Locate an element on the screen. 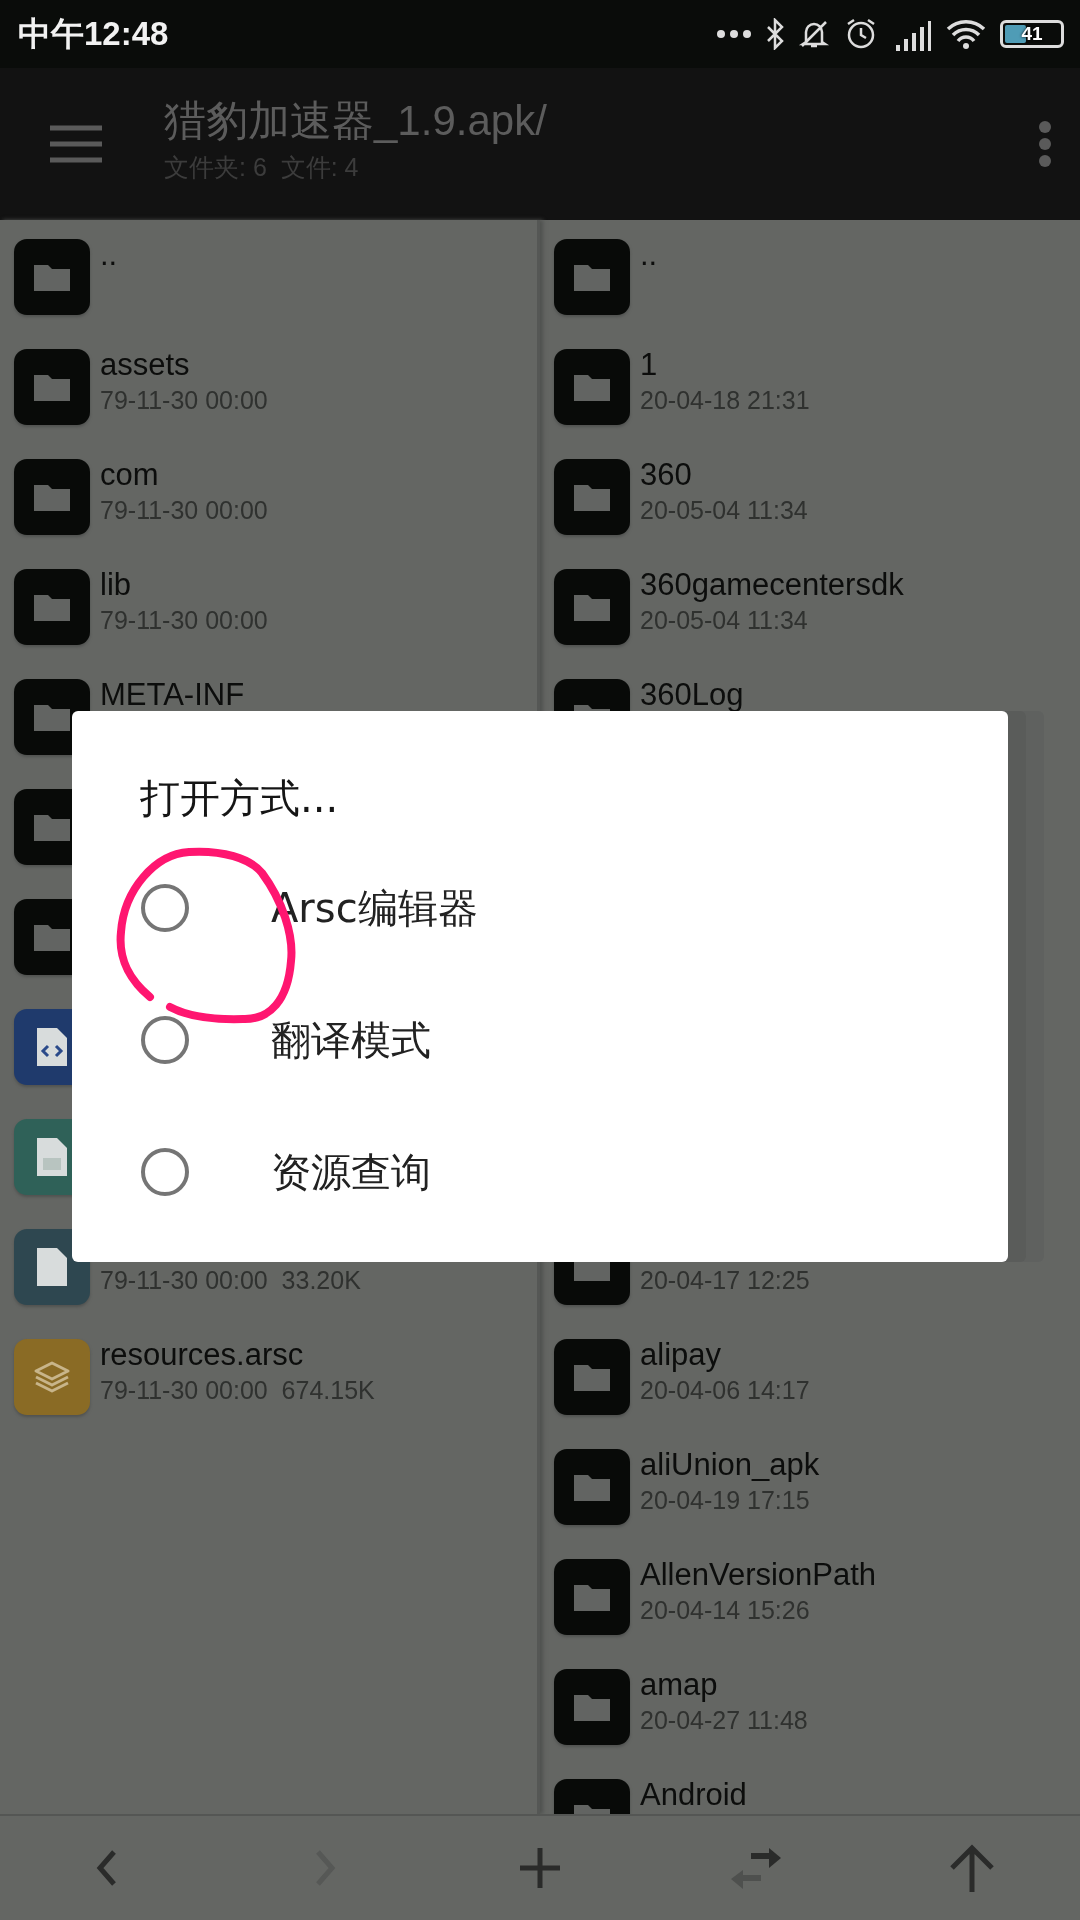 The height and width of the screenshot is (1920, 1080). file-name: 360 is located at coordinates (666, 475).